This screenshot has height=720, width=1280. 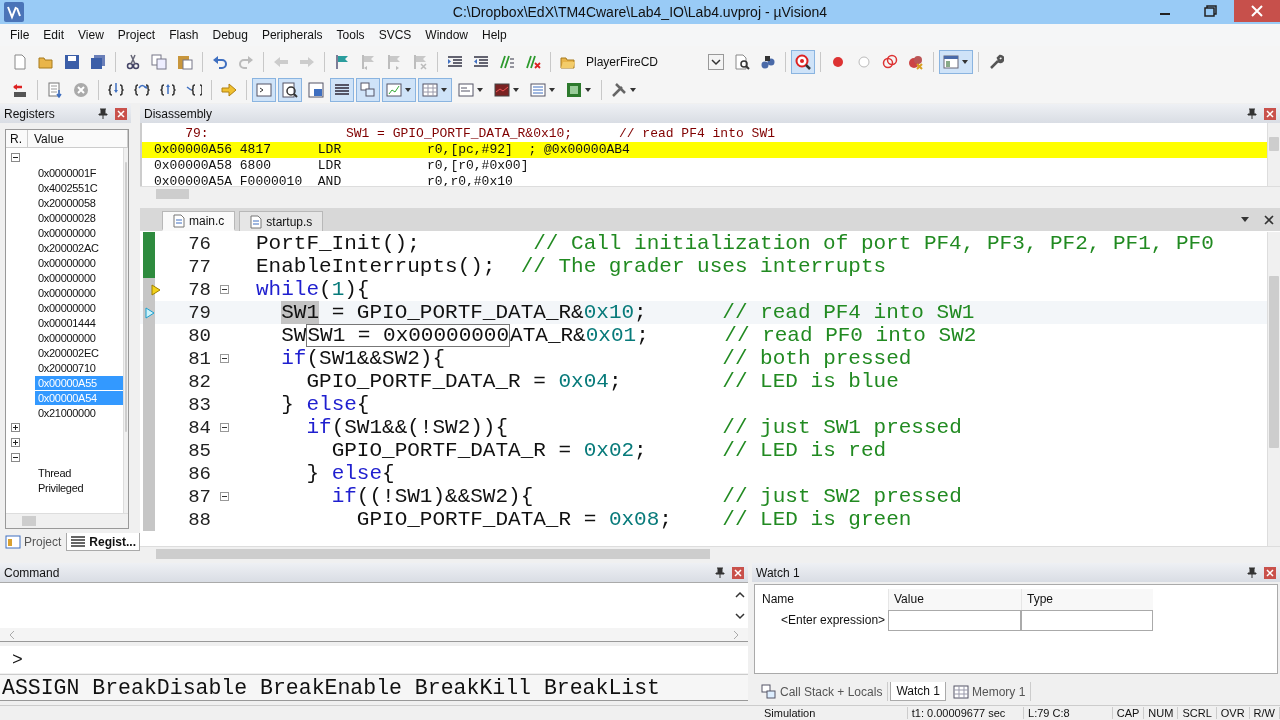 I want to click on menu-item: File, so click(x=20, y=35).